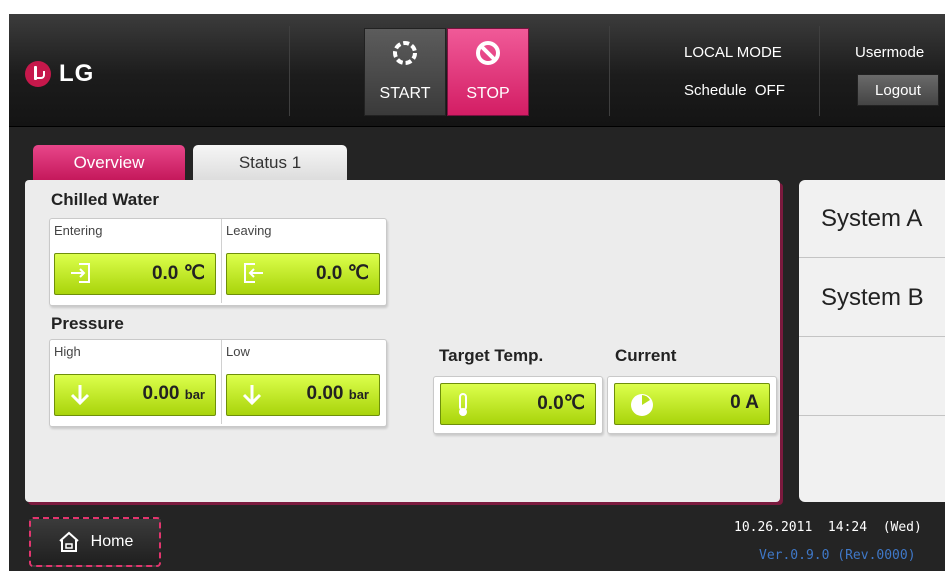  What do you see at coordinates (270, 163) in the screenshot?
I see `tab-status-1: Status 1` at bounding box center [270, 163].